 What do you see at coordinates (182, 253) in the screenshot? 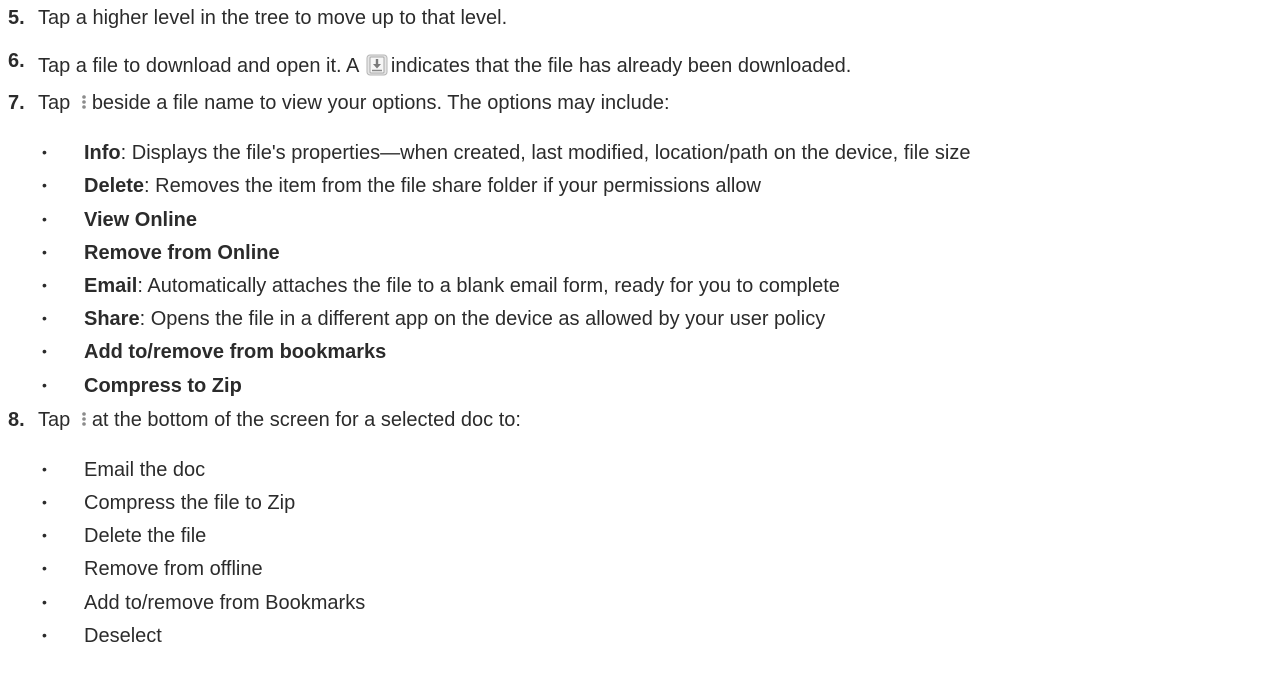
I see `option-name: Remove from Online` at bounding box center [182, 253].